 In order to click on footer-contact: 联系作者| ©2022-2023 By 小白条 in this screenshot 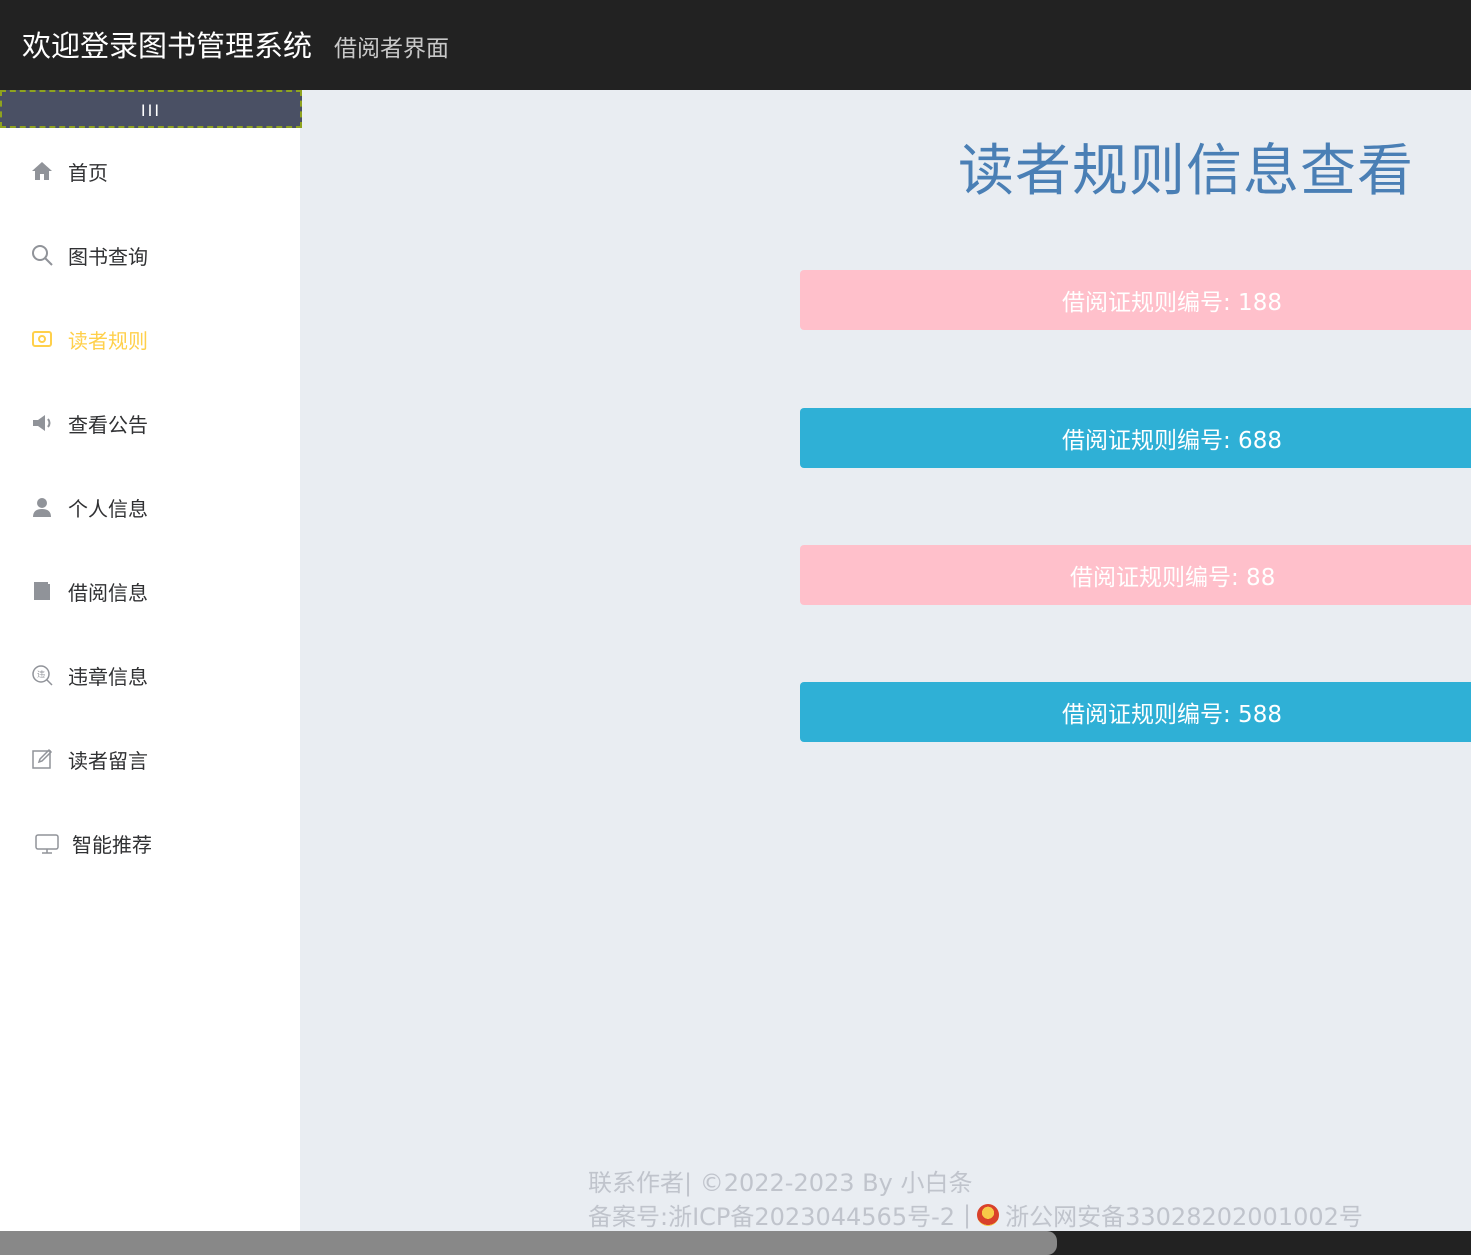, I will do `click(780, 1183)`.